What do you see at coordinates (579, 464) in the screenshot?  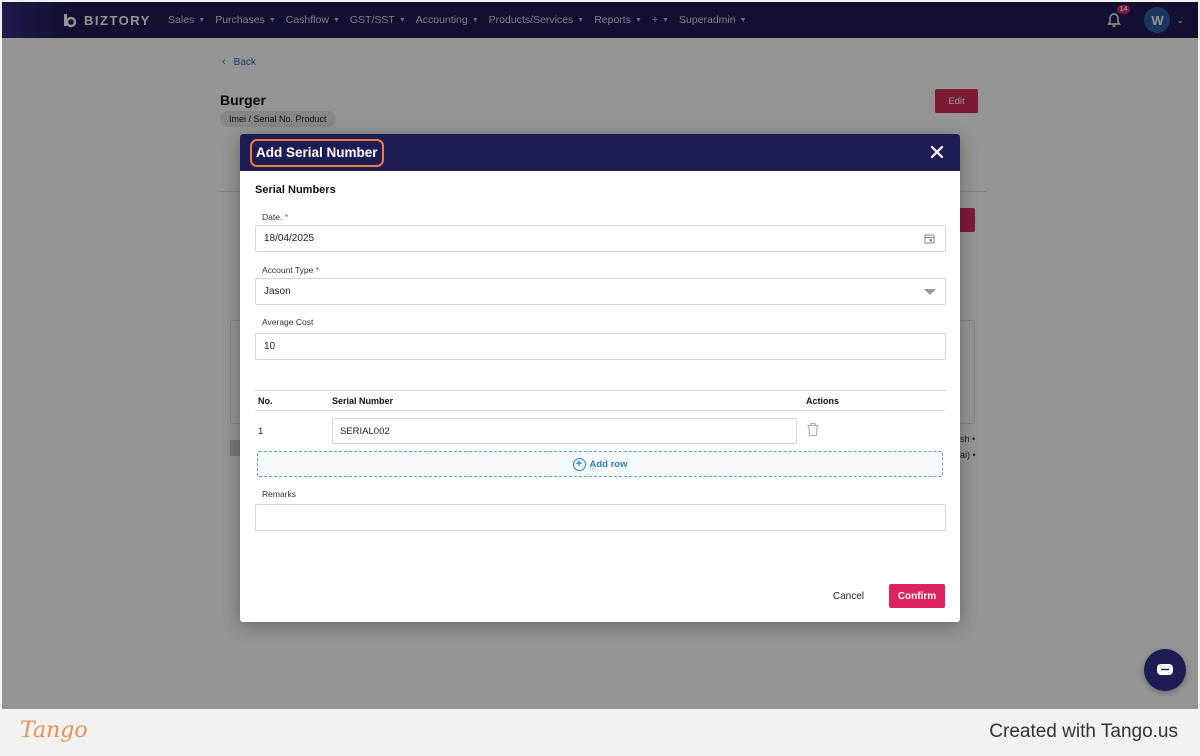 I see `plus-circle-icon: +` at bounding box center [579, 464].